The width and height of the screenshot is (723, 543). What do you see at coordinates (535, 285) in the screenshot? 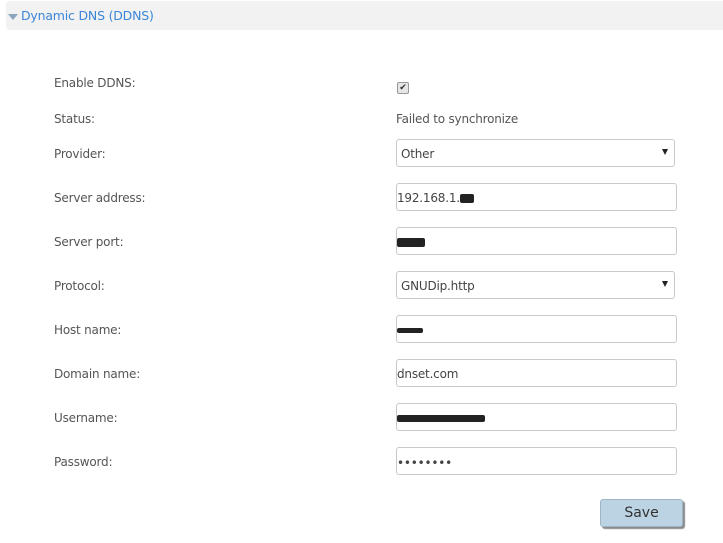
I see `protocol-select: GNUDip.http` at bounding box center [535, 285].